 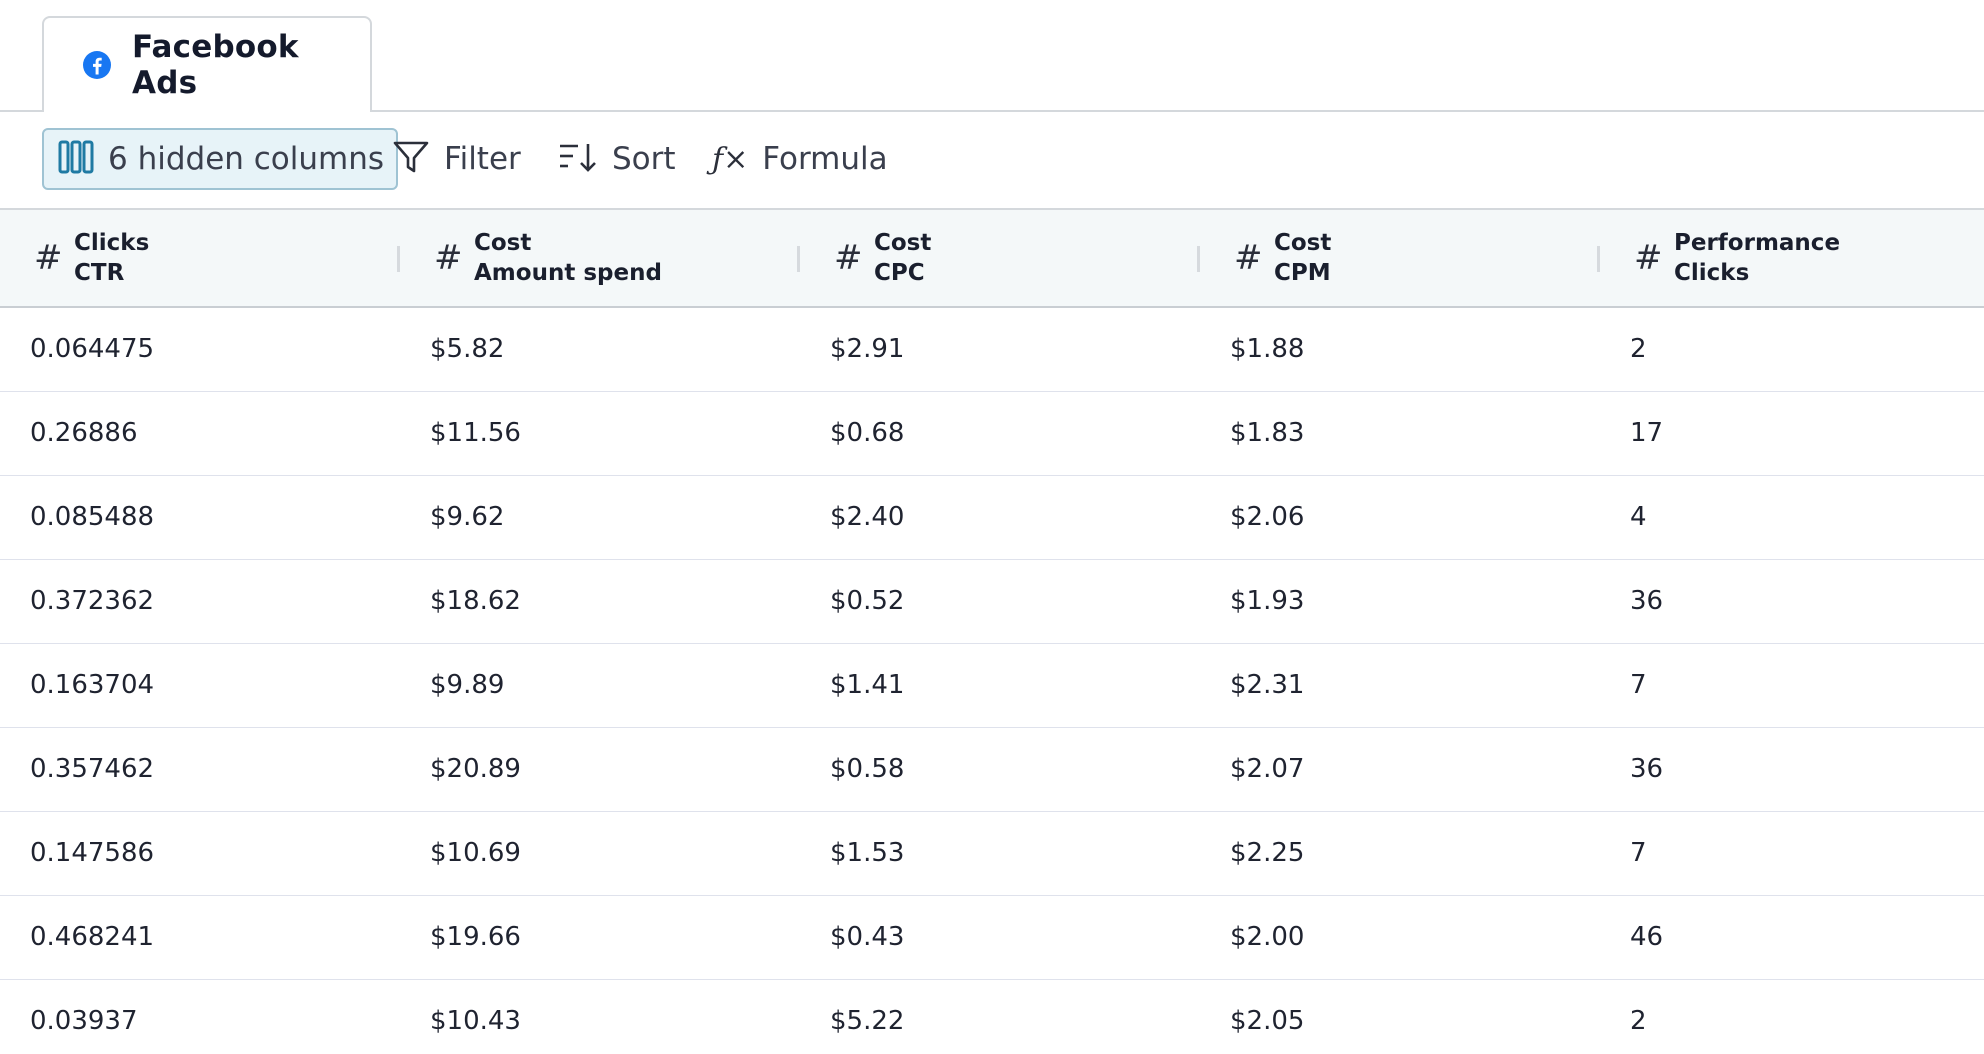 What do you see at coordinates (600, 259) in the screenshot?
I see `column-header-cost-amount-spend: # Cost Amount spend` at bounding box center [600, 259].